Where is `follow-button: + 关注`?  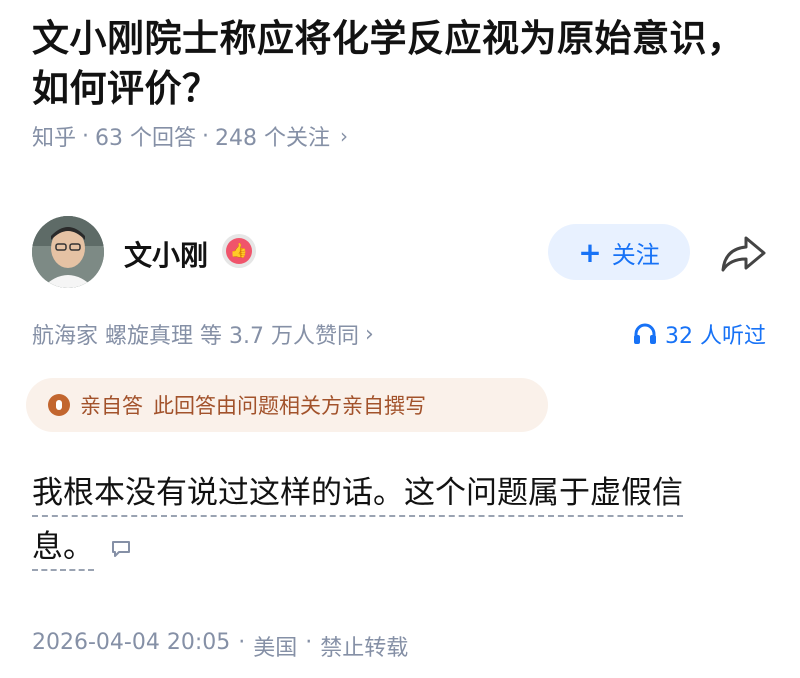 follow-button: + 关注 is located at coordinates (619, 252).